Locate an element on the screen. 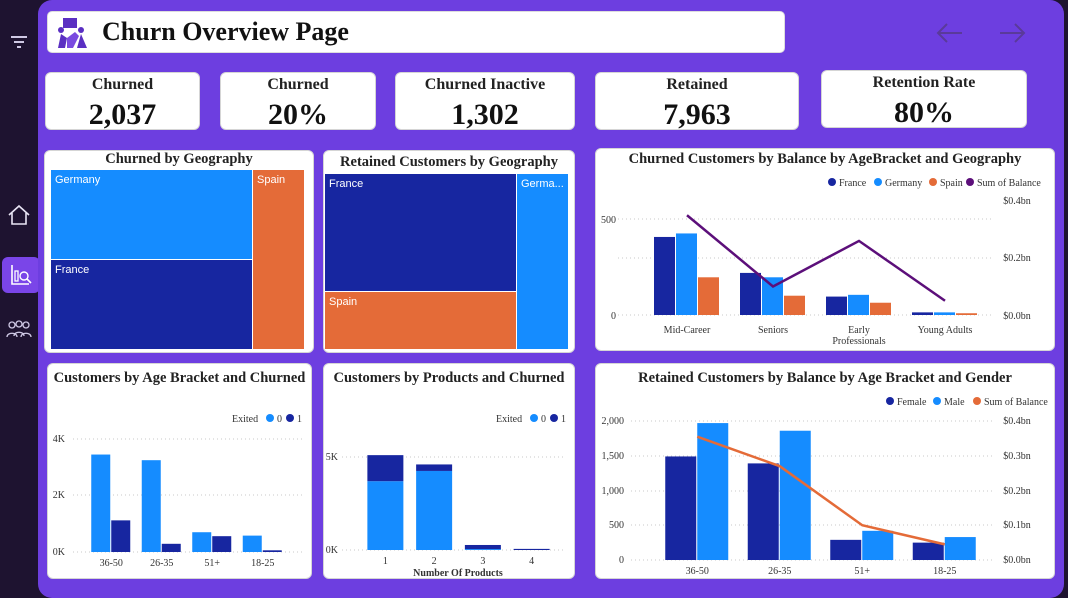  y2-tick-label: $0.1bn is located at coordinates (1017, 525).